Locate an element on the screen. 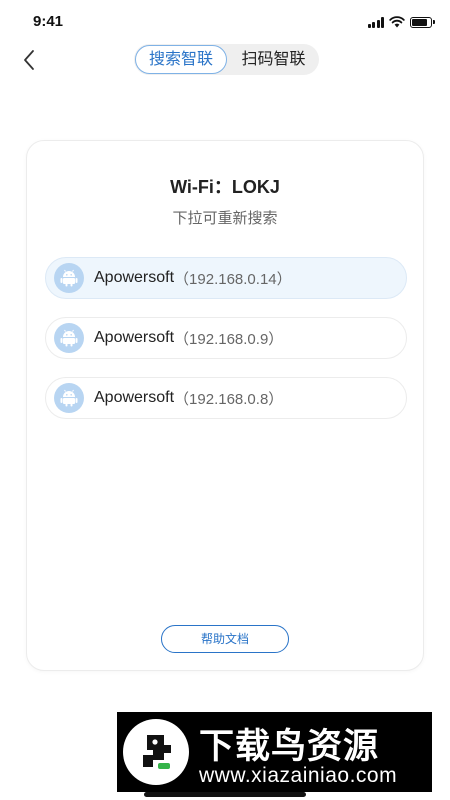 This screenshot has height=800, width=450. wifi-network-title: Wi-Fi：LOKJ is located at coordinates (225, 187).